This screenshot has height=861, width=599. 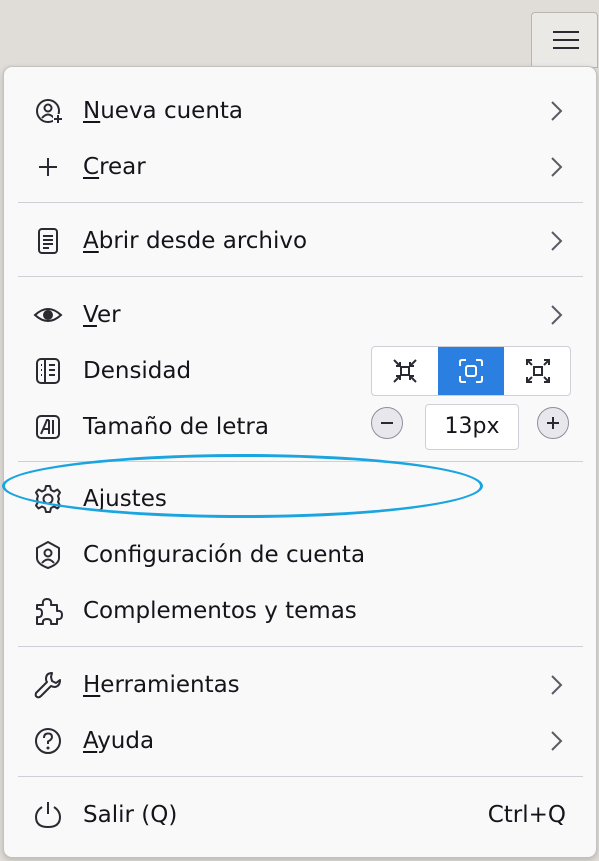 I want to click on menu-item-create: Crear, so click(x=300, y=167).